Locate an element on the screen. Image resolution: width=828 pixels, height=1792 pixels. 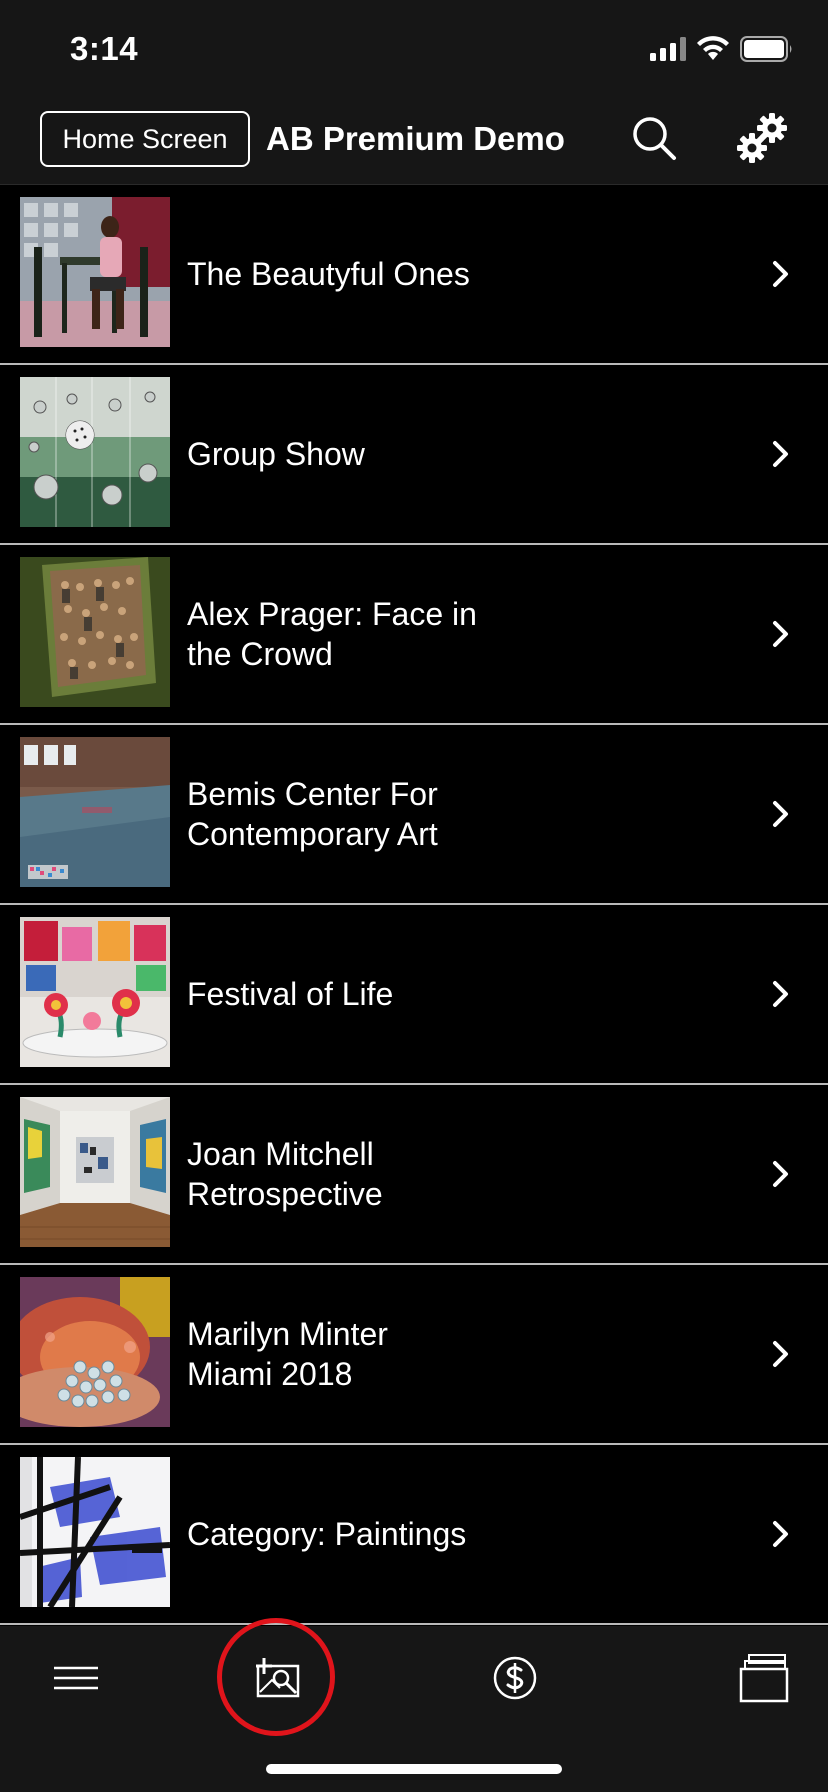
folders-icon is located at coordinates (764, 1678).